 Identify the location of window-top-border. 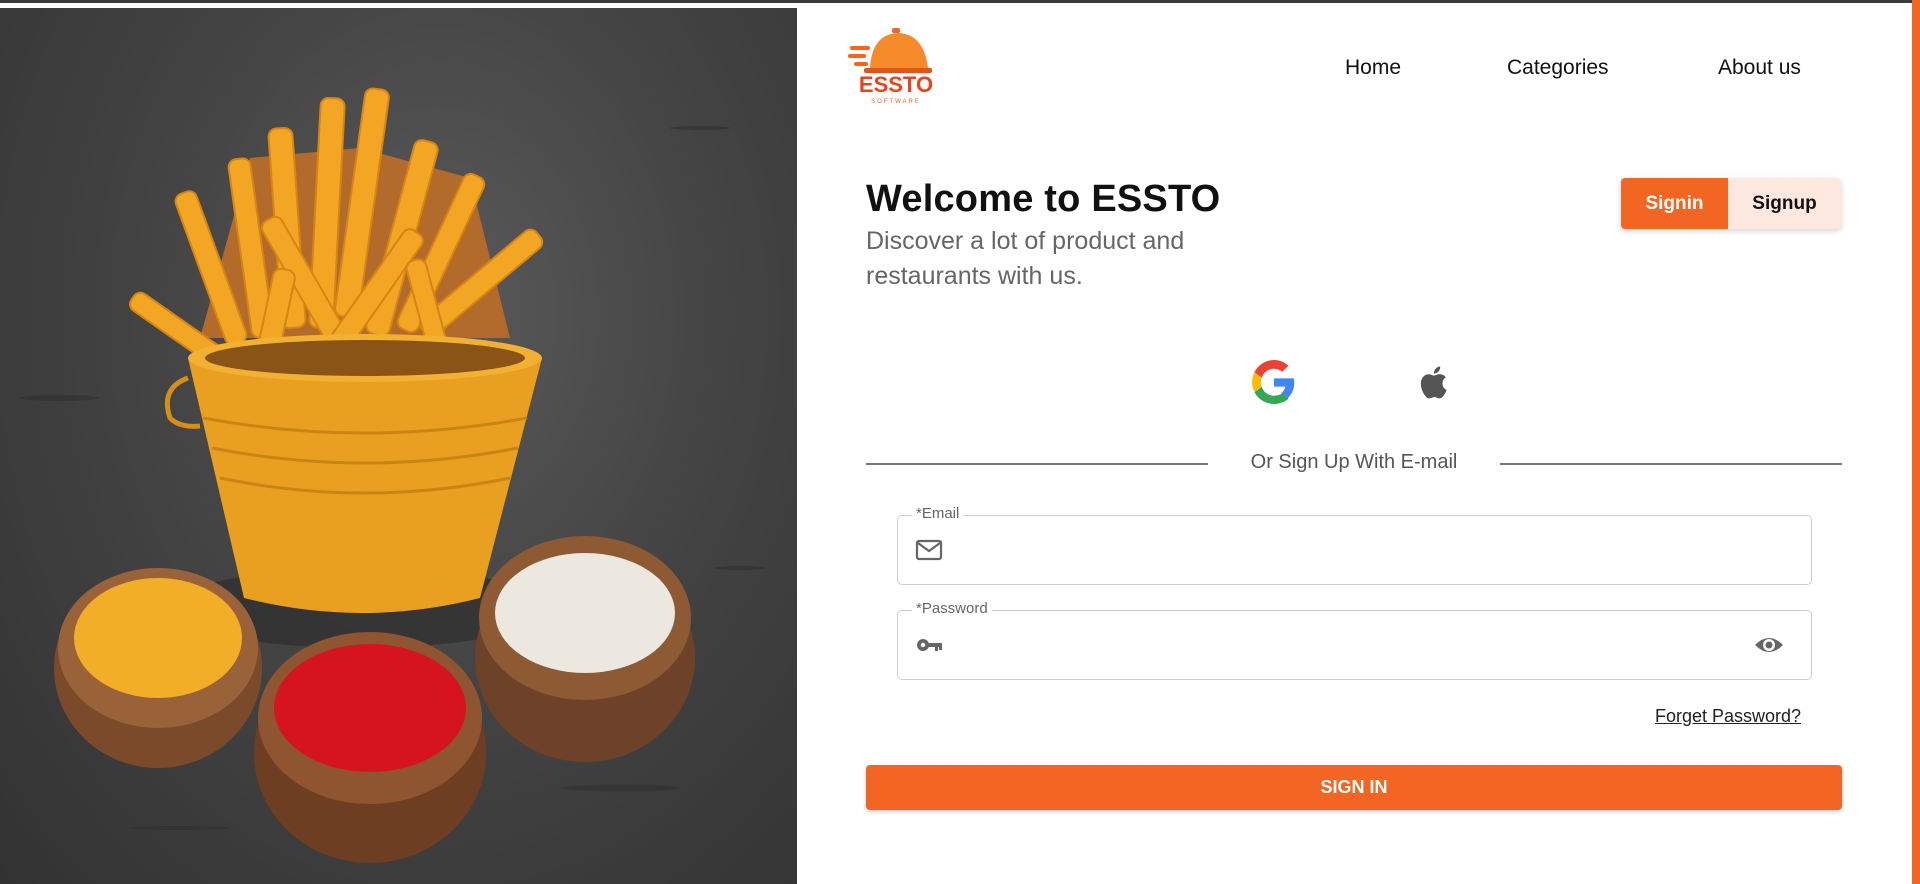
(960, 1).